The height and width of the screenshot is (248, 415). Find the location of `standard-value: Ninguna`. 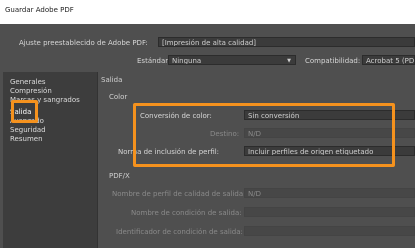

standard-value: Ninguna is located at coordinates (187, 61).